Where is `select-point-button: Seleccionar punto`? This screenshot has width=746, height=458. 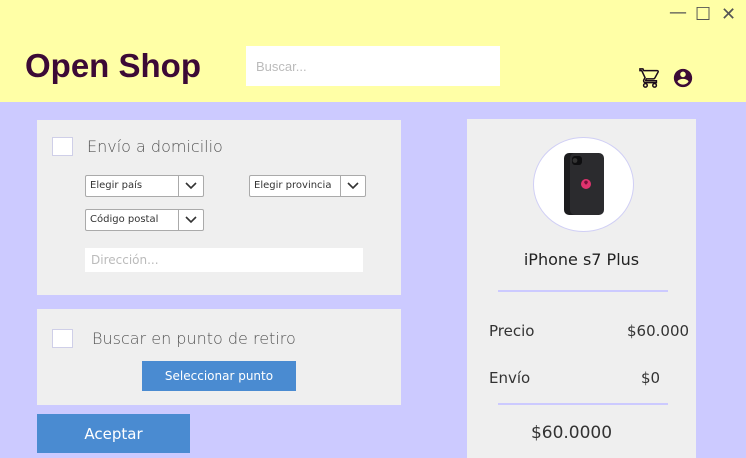
select-point-button: Seleccionar punto is located at coordinates (219, 376).